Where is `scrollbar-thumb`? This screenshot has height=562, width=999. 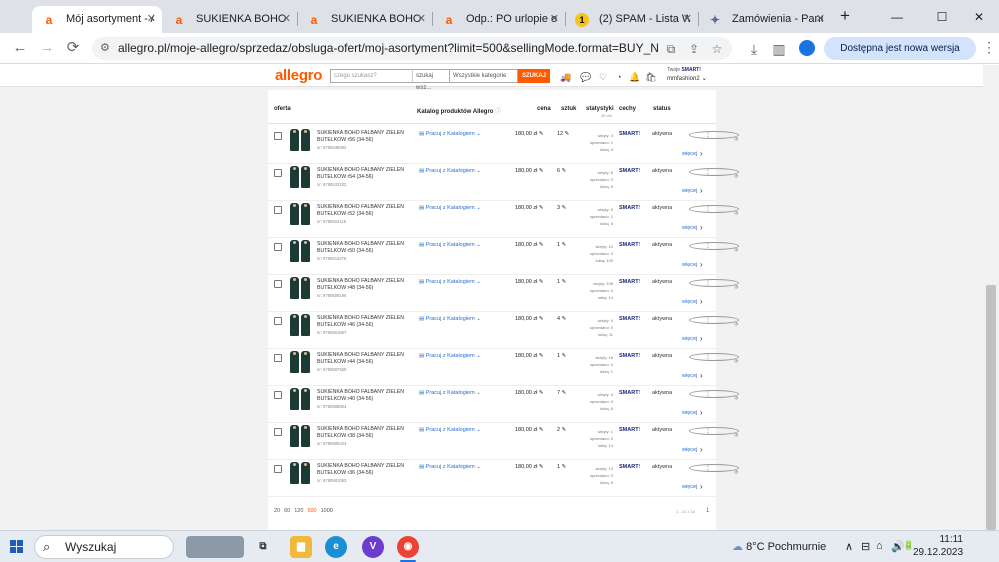
scrollbar-thumb is located at coordinates (991, 407).